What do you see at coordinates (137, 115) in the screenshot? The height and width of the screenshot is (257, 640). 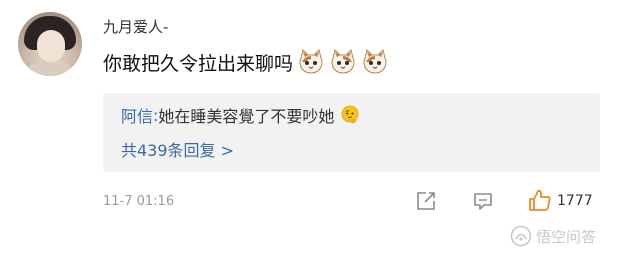 I see `reply-author: 阿信` at bounding box center [137, 115].